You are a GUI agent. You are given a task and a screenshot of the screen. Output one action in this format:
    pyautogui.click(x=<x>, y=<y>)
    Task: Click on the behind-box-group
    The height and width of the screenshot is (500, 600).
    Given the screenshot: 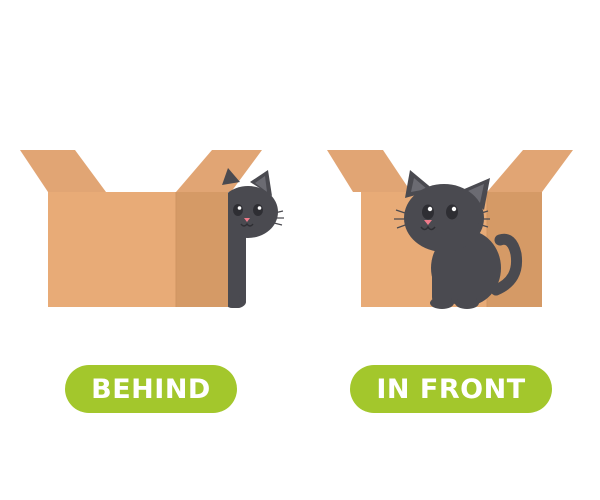 What is the action you would take?
    pyautogui.click(x=152, y=229)
    